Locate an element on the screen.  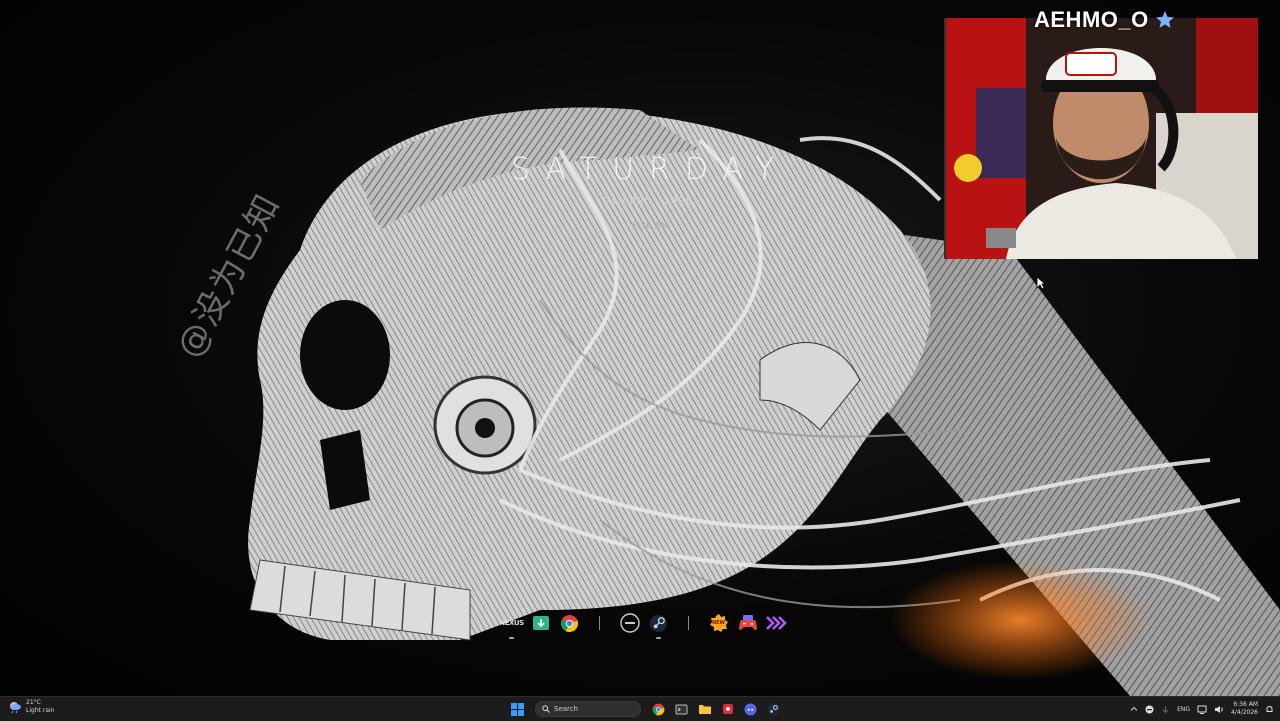
system-tray: ENG 6:36 AM 4/4/2026 is located at coordinates (1202, 709).